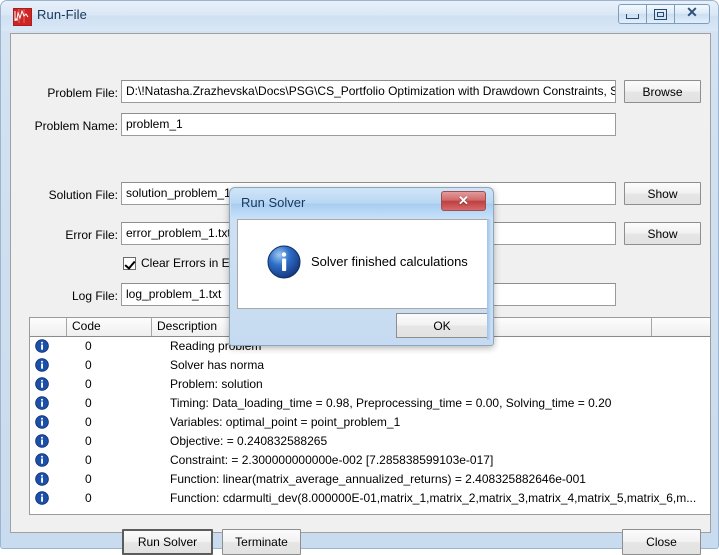  Describe the element at coordinates (22, 17) in the screenshot. I see `chart-app-icon` at that location.